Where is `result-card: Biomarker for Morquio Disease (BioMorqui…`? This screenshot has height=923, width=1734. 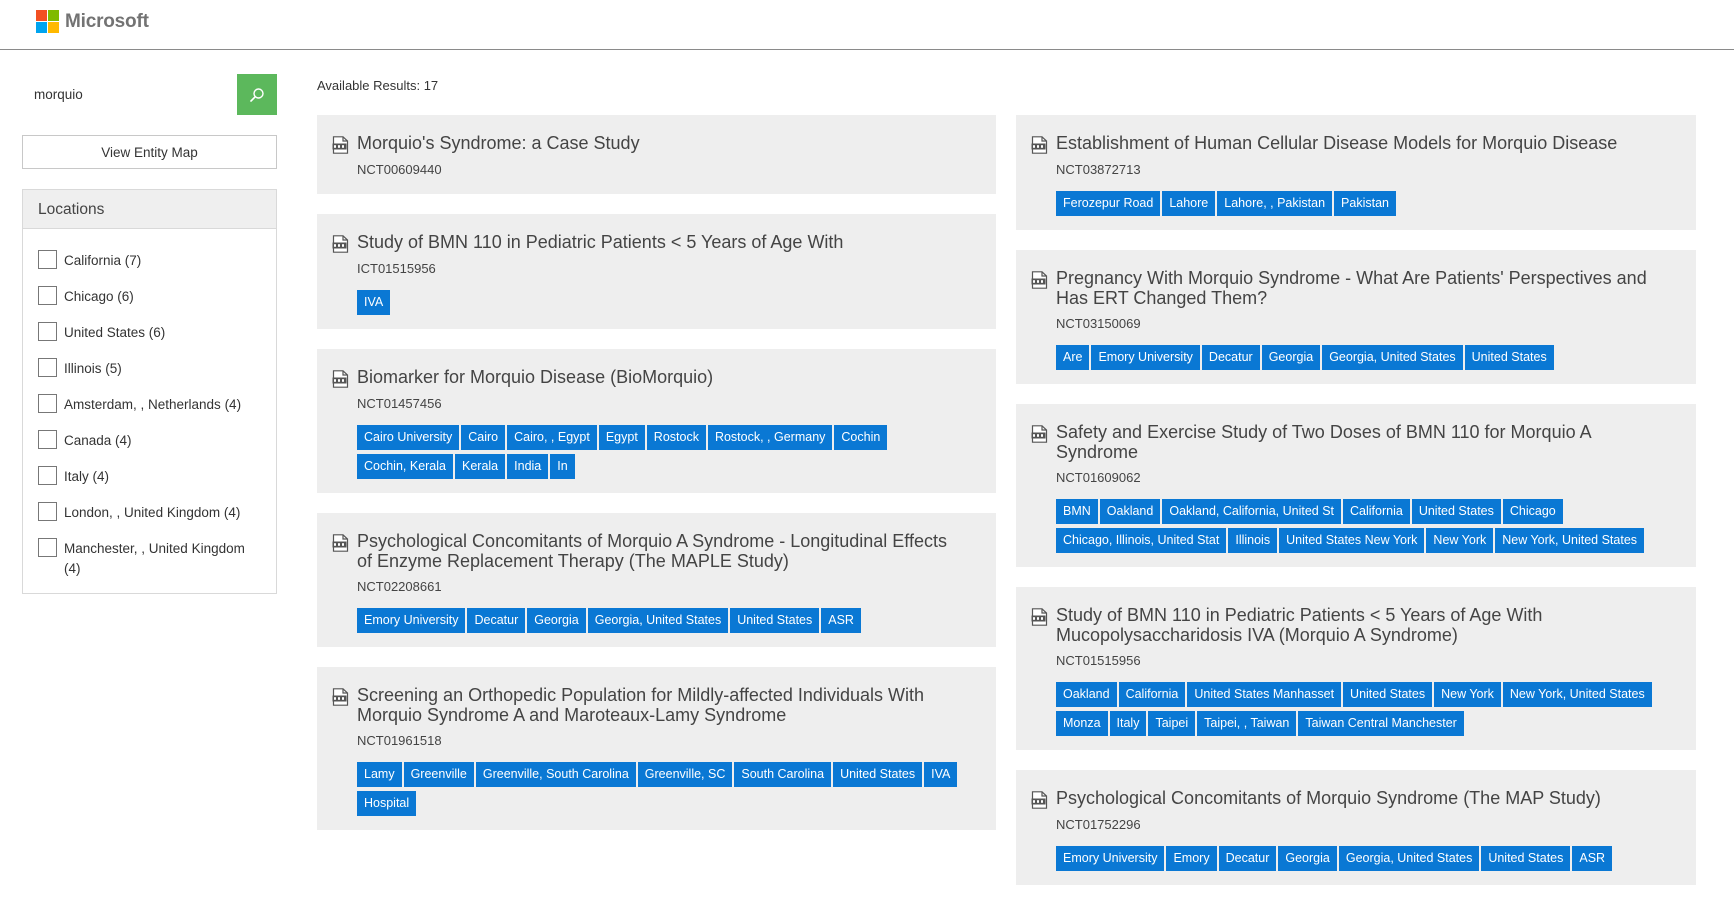
result-card: Biomarker for Morquio Disease (BioMorqui… is located at coordinates (656, 421).